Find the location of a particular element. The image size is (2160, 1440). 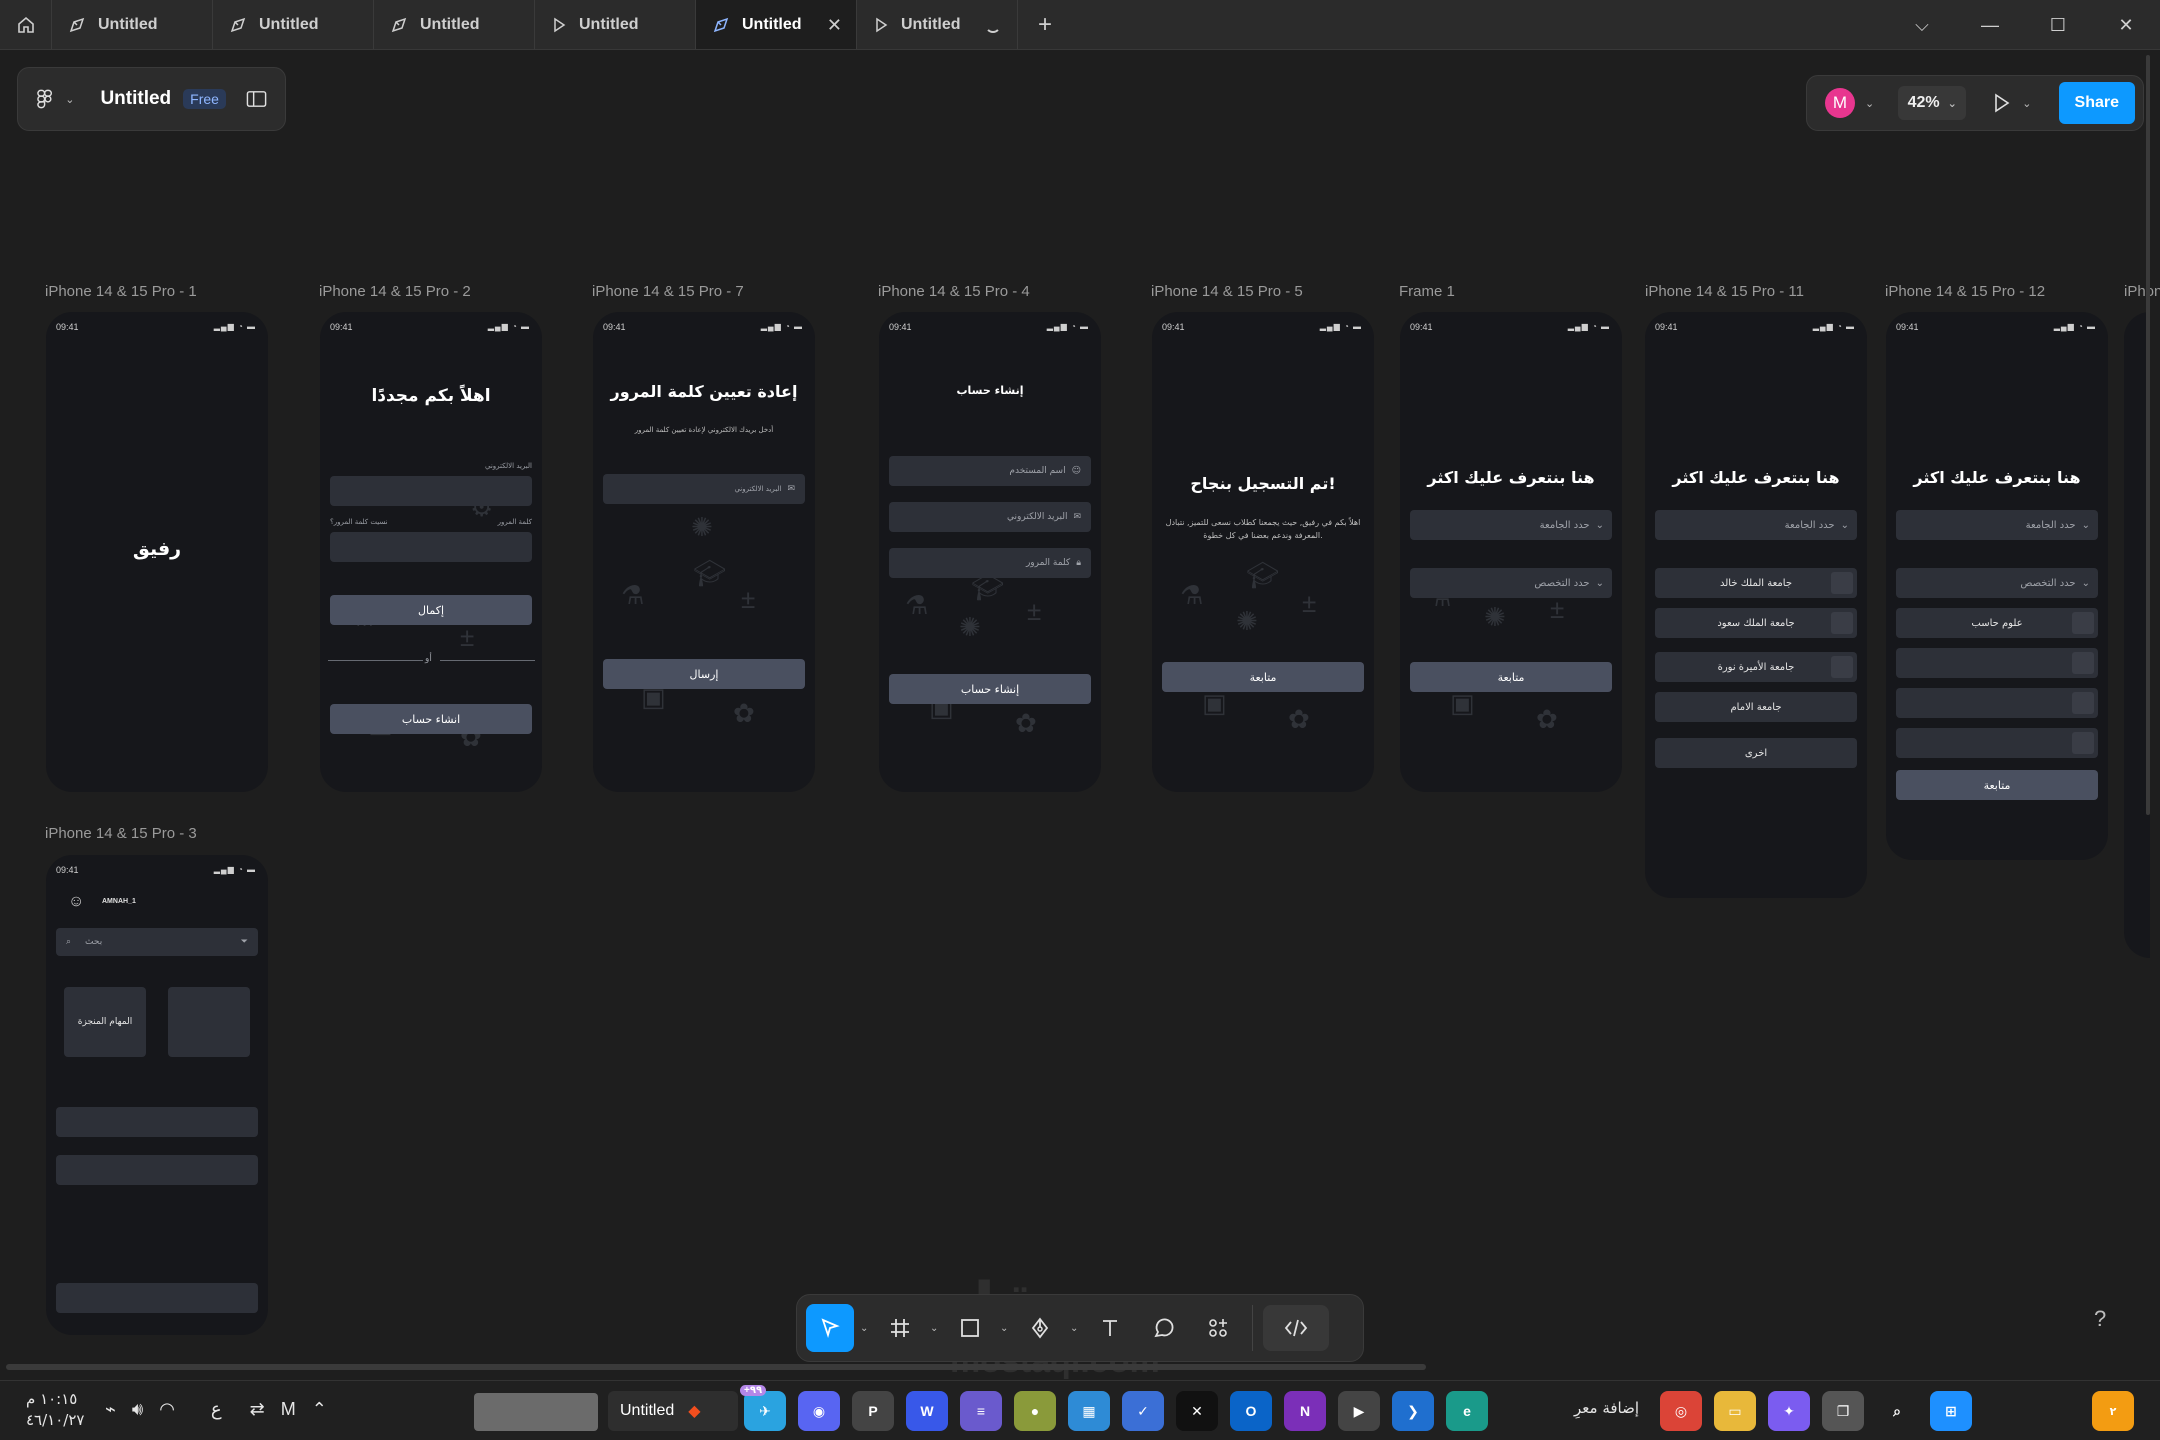

wifi-icon: ◠ is located at coordinates (167, 1409).